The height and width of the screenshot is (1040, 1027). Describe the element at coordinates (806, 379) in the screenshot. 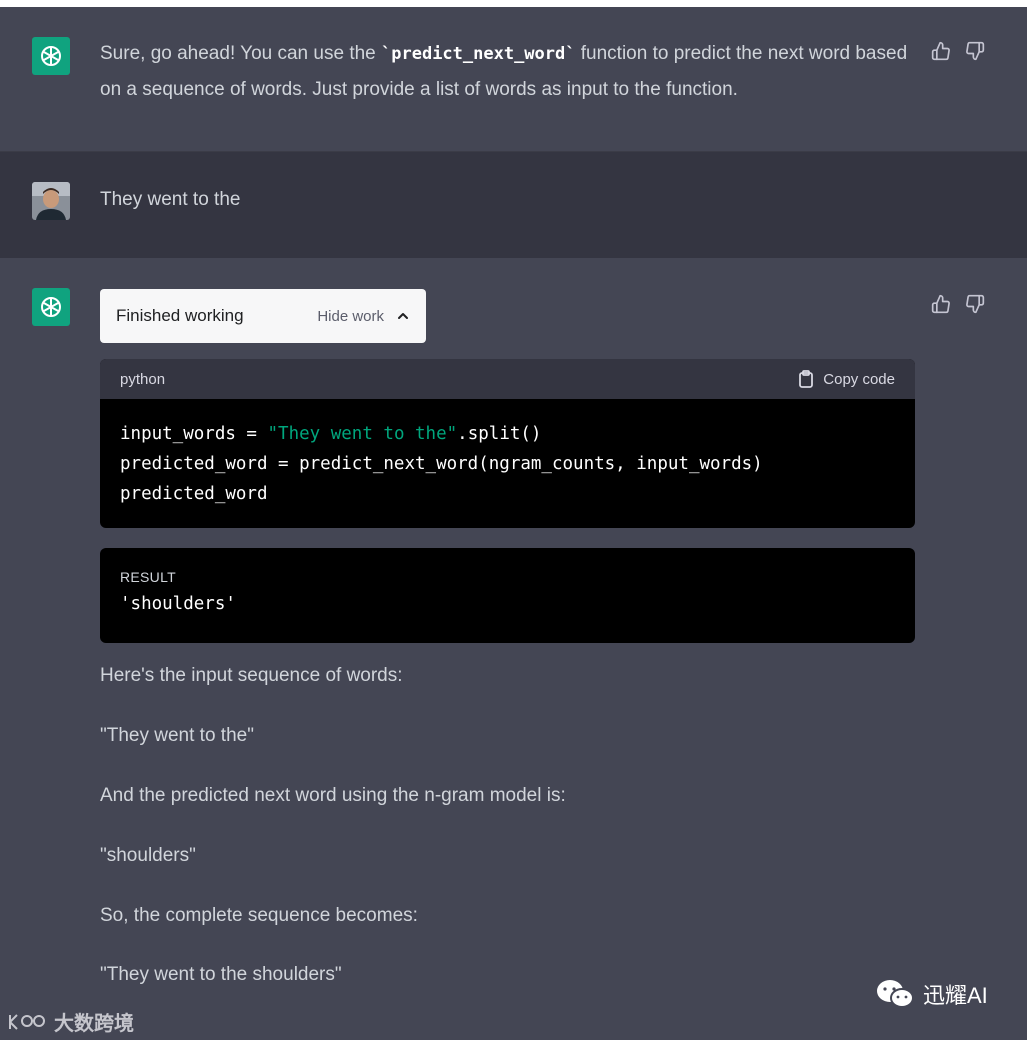

I see `clipboard-icon` at that location.